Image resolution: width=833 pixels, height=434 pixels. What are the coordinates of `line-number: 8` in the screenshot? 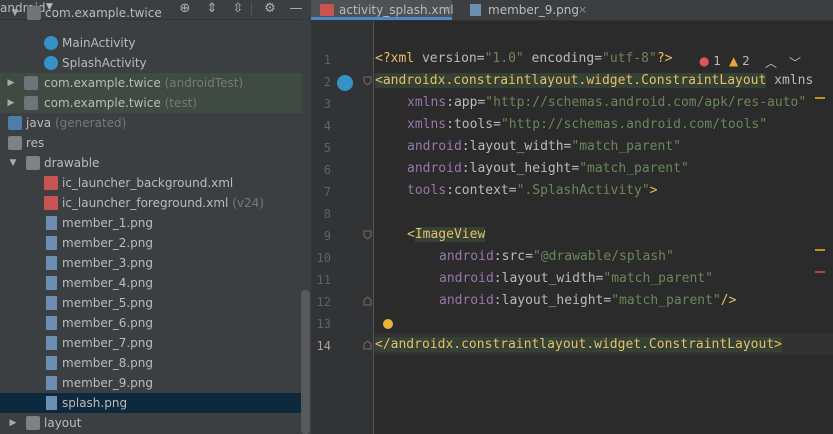 It's located at (327, 214).